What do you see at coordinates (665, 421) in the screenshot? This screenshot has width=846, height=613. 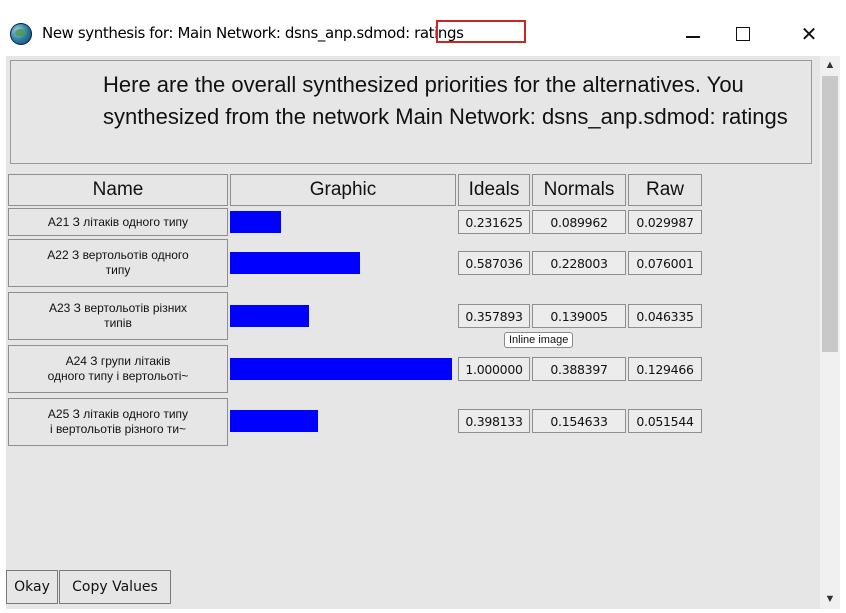 I see `raw-value: 0.051544` at bounding box center [665, 421].